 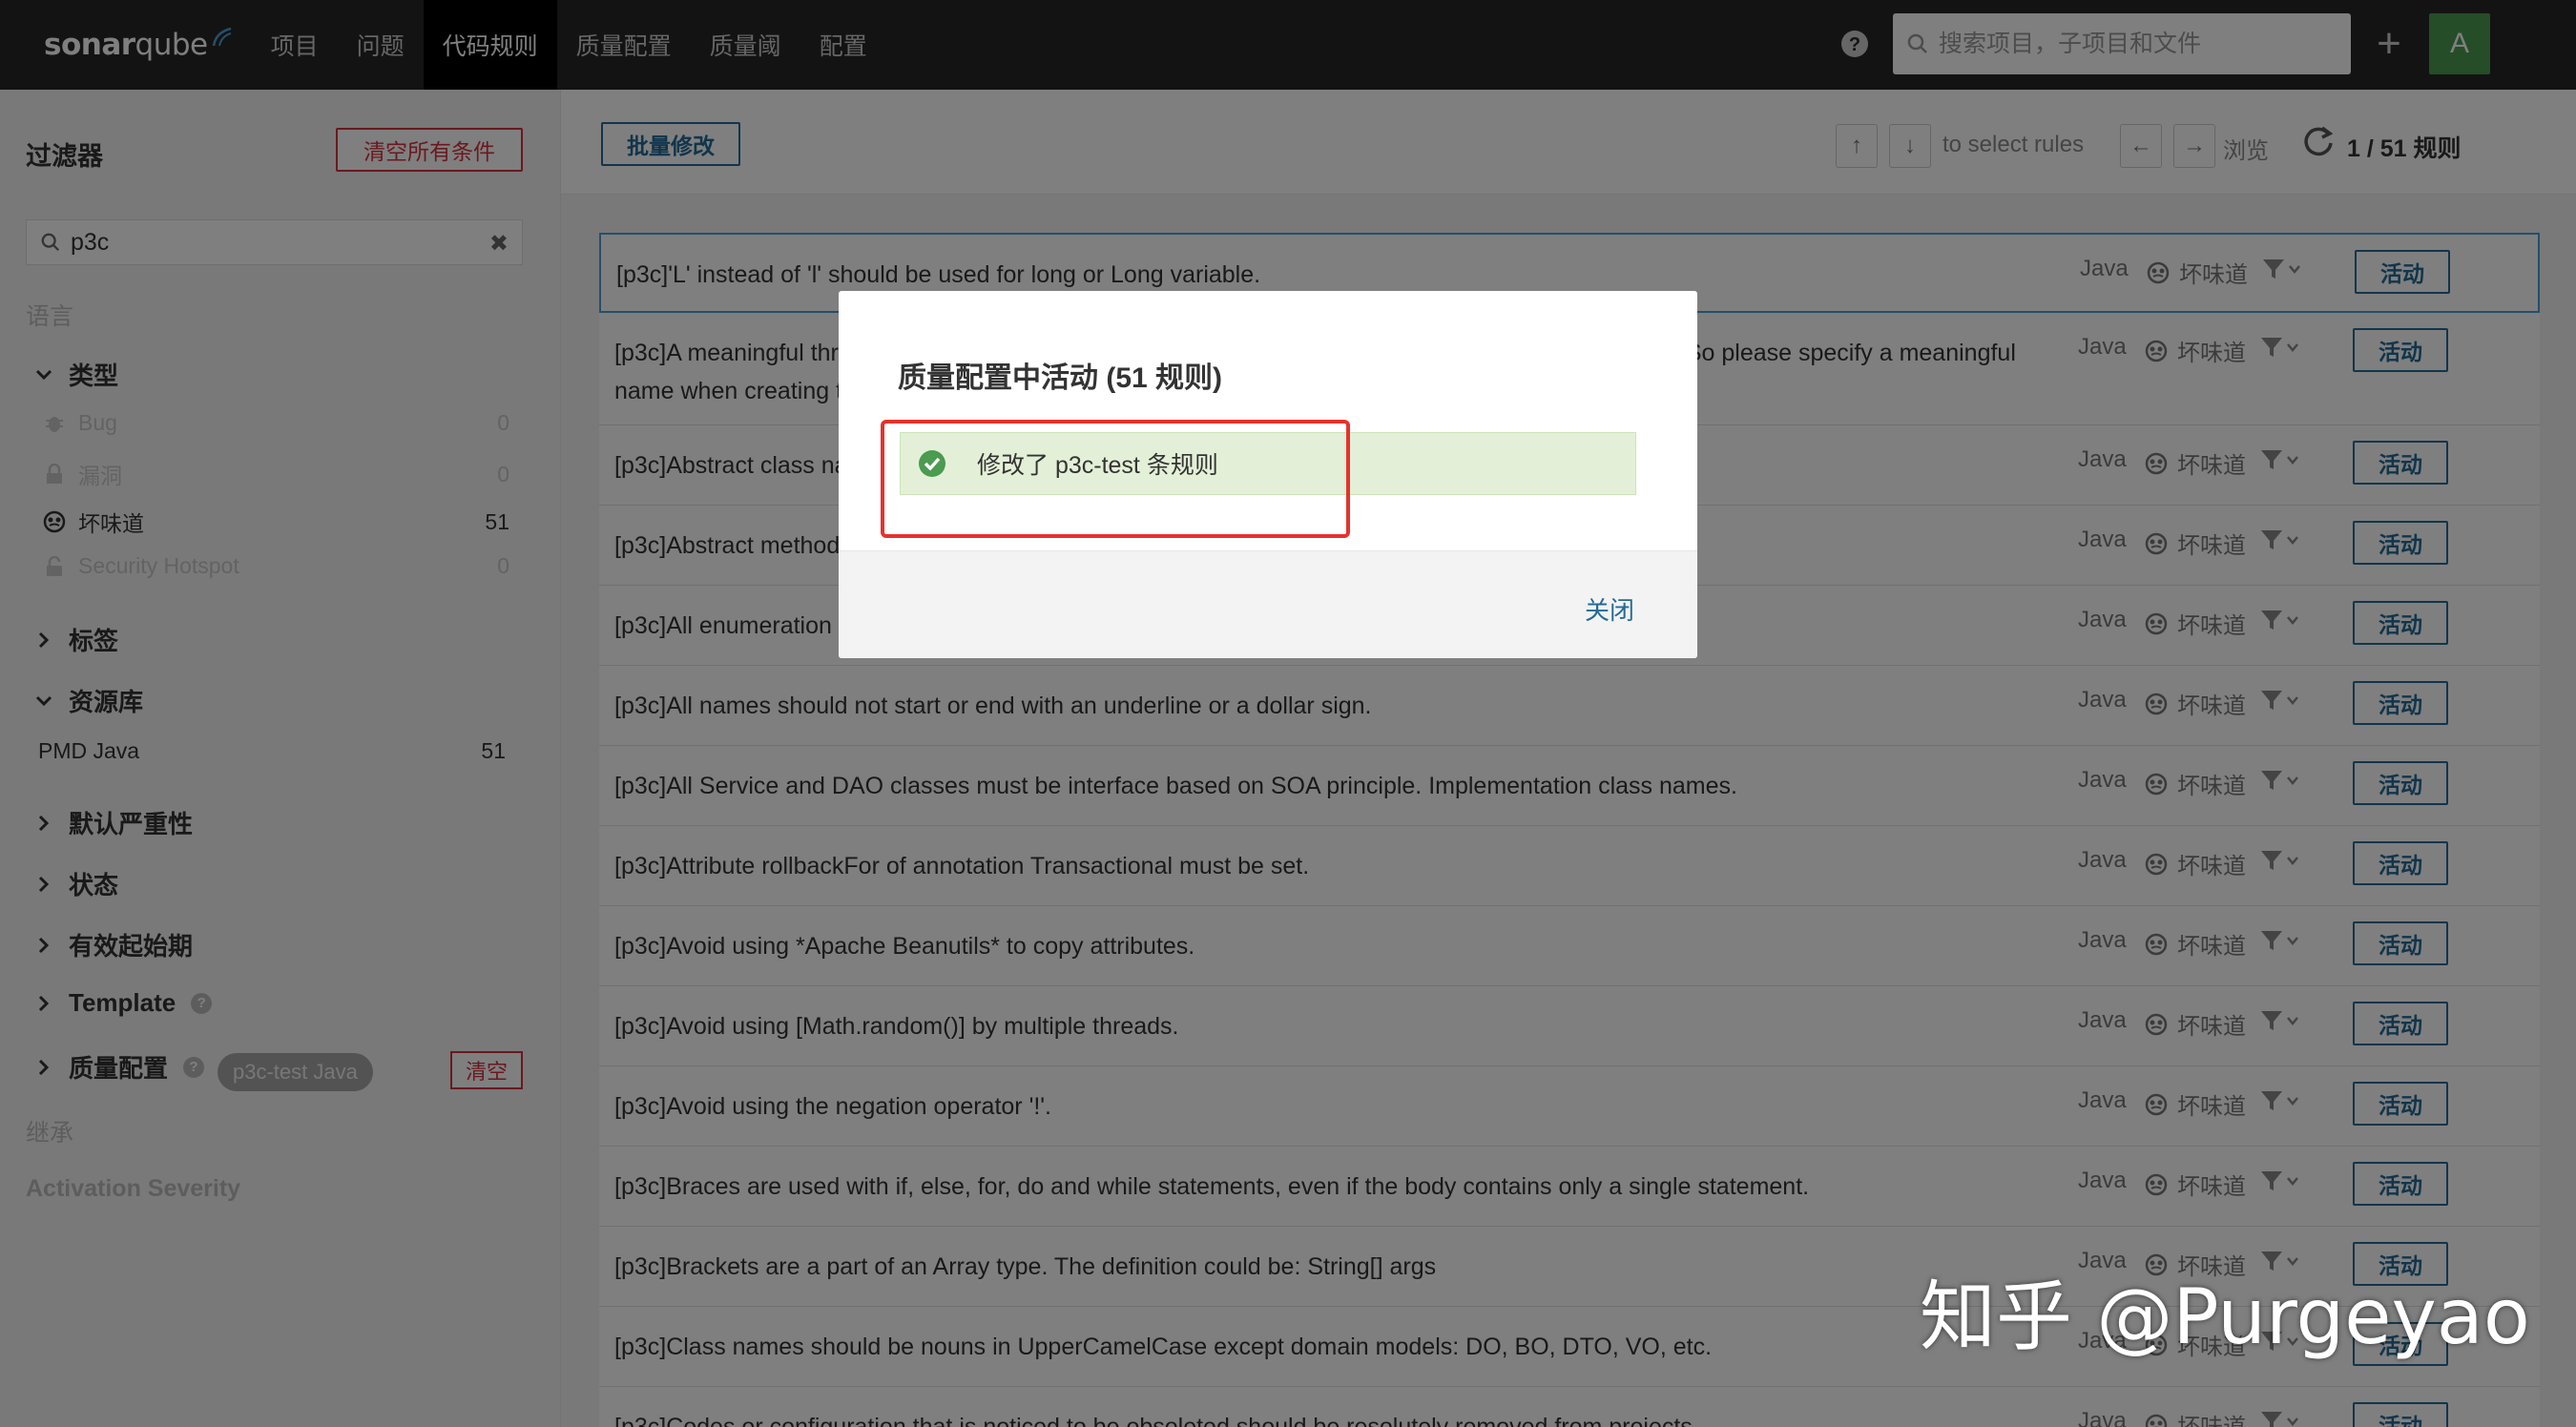 What do you see at coordinates (1115, 479) in the screenshot?
I see `annotation-highlight-box` at bounding box center [1115, 479].